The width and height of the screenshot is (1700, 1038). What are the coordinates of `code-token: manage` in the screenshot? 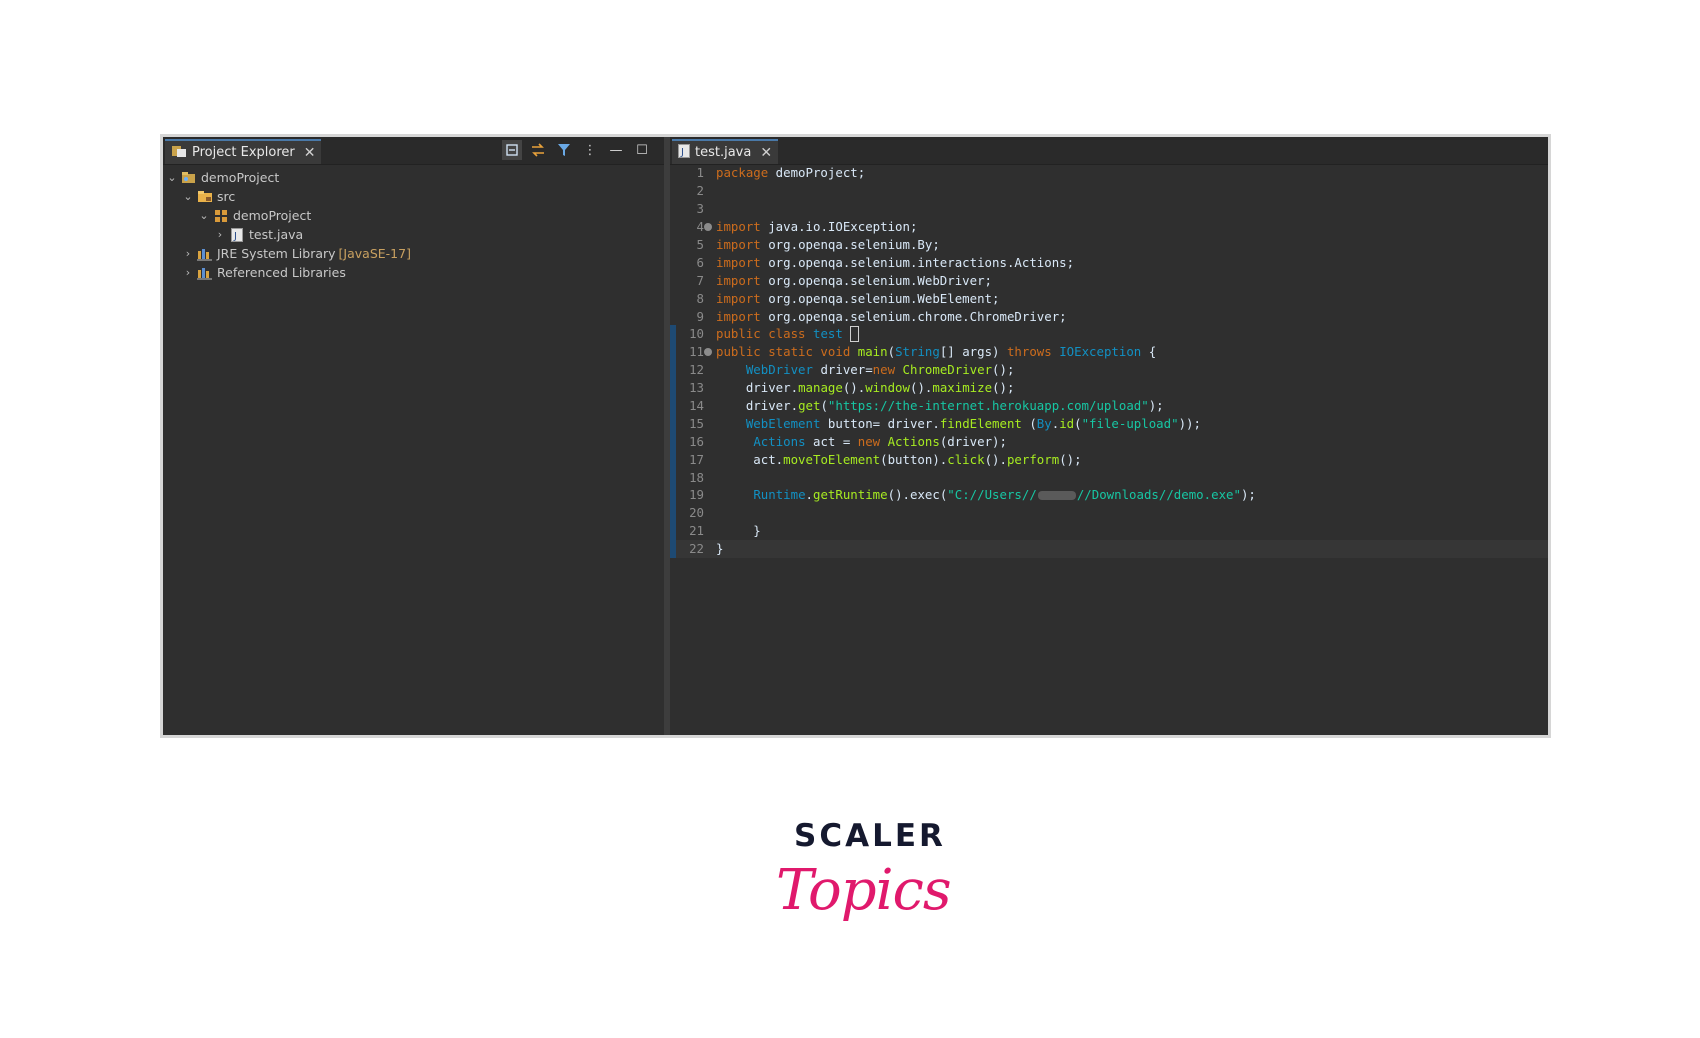 It's located at (820, 388).